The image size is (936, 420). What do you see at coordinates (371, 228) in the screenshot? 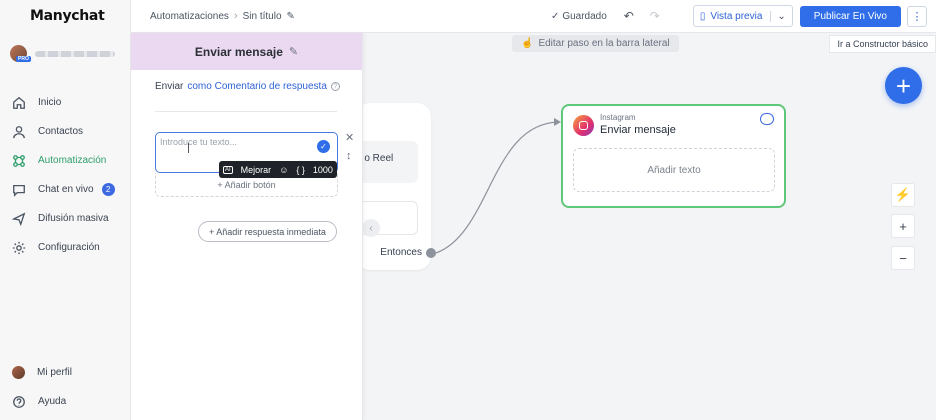
I see `chevron-left-icon: ‹` at bounding box center [371, 228].